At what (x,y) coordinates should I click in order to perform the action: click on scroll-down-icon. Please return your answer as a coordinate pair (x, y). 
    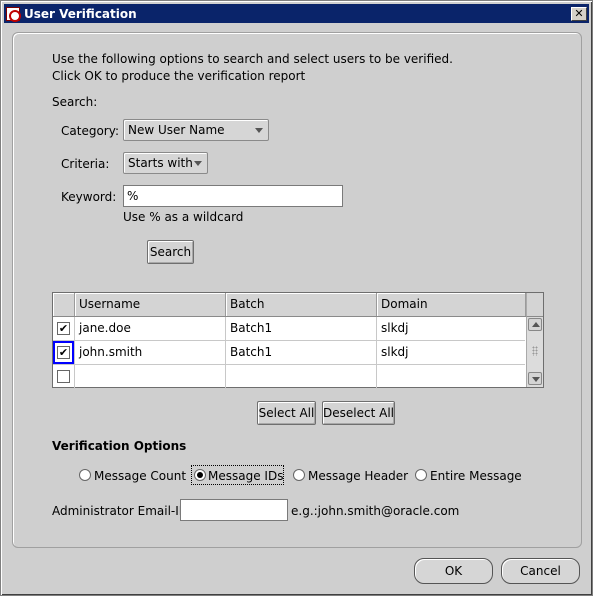
    Looking at the image, I should click on (535, 378).